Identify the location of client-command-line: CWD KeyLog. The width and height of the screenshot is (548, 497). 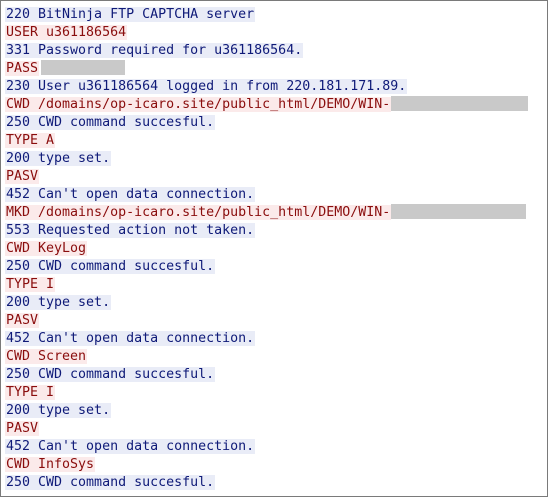
(46, 248).